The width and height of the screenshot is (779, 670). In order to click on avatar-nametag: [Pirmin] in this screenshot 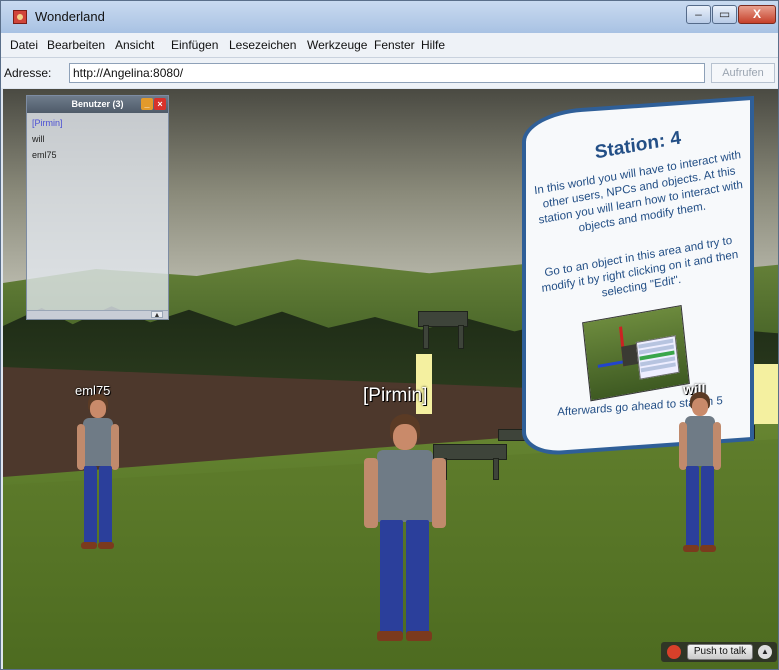, I will do `click(395, 395)`.